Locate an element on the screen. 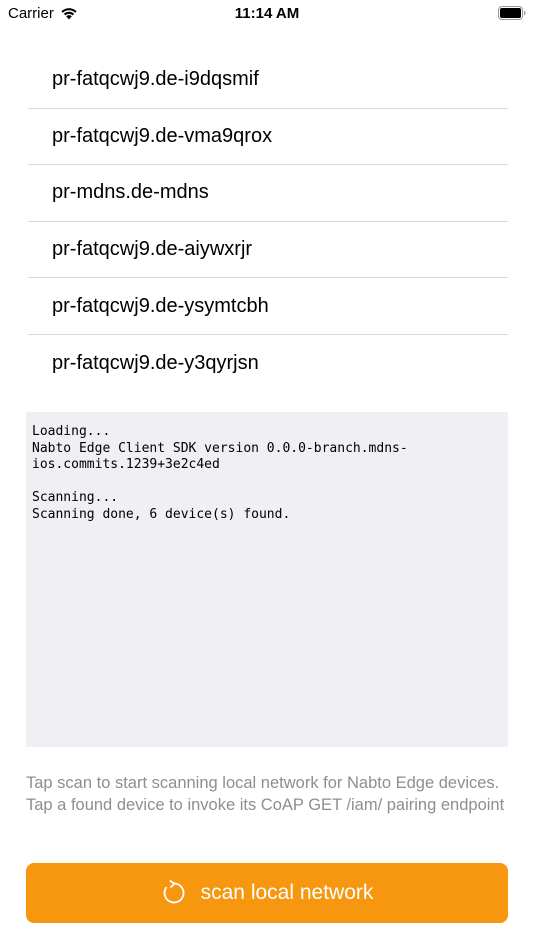 The image size is (534, 950). device-row: pr-fatqcwj9.de-vma9qrox is located at coordinates (268, 137).